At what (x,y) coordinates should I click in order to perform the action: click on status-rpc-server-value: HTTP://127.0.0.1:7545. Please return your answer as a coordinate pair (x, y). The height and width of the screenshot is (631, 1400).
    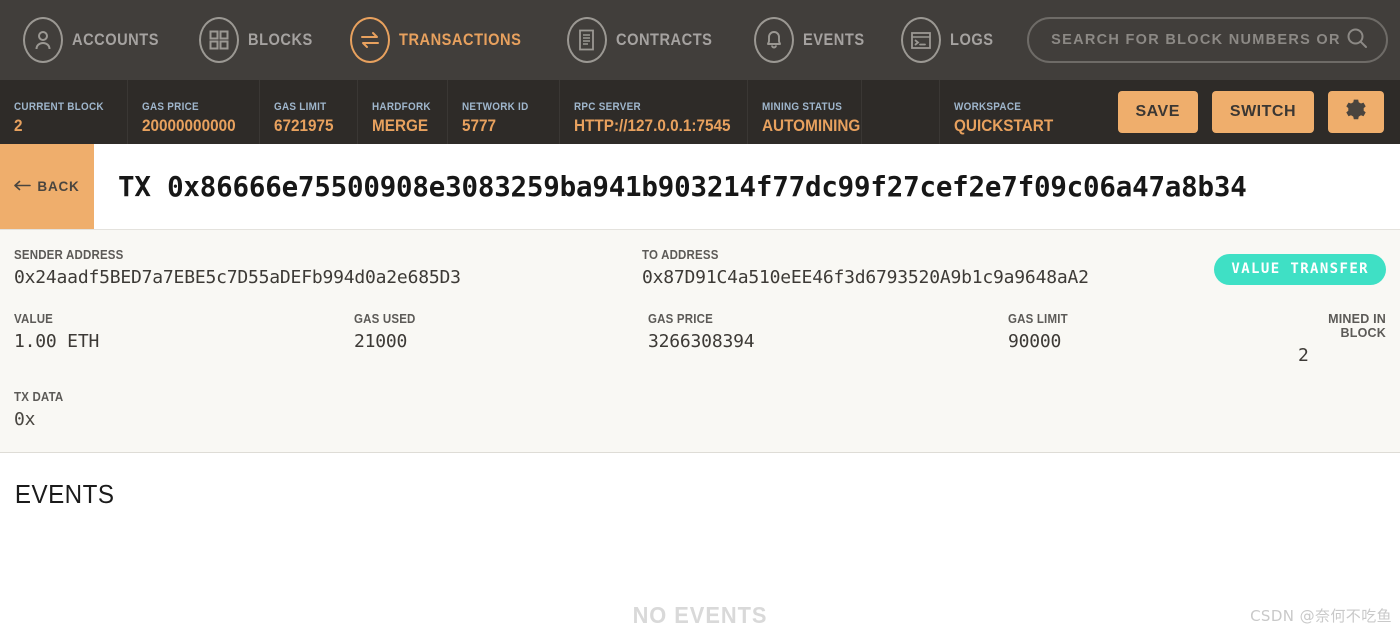
    Looking at the image, I should click on (652, 125).